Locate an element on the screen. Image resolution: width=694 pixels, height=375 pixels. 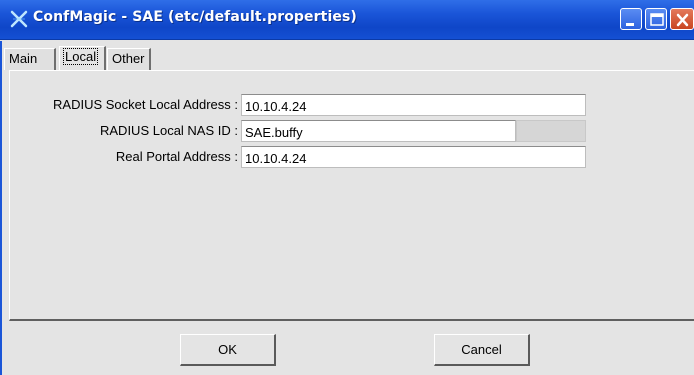
cancel-button: Cancel is located at coordinates (482, 350).